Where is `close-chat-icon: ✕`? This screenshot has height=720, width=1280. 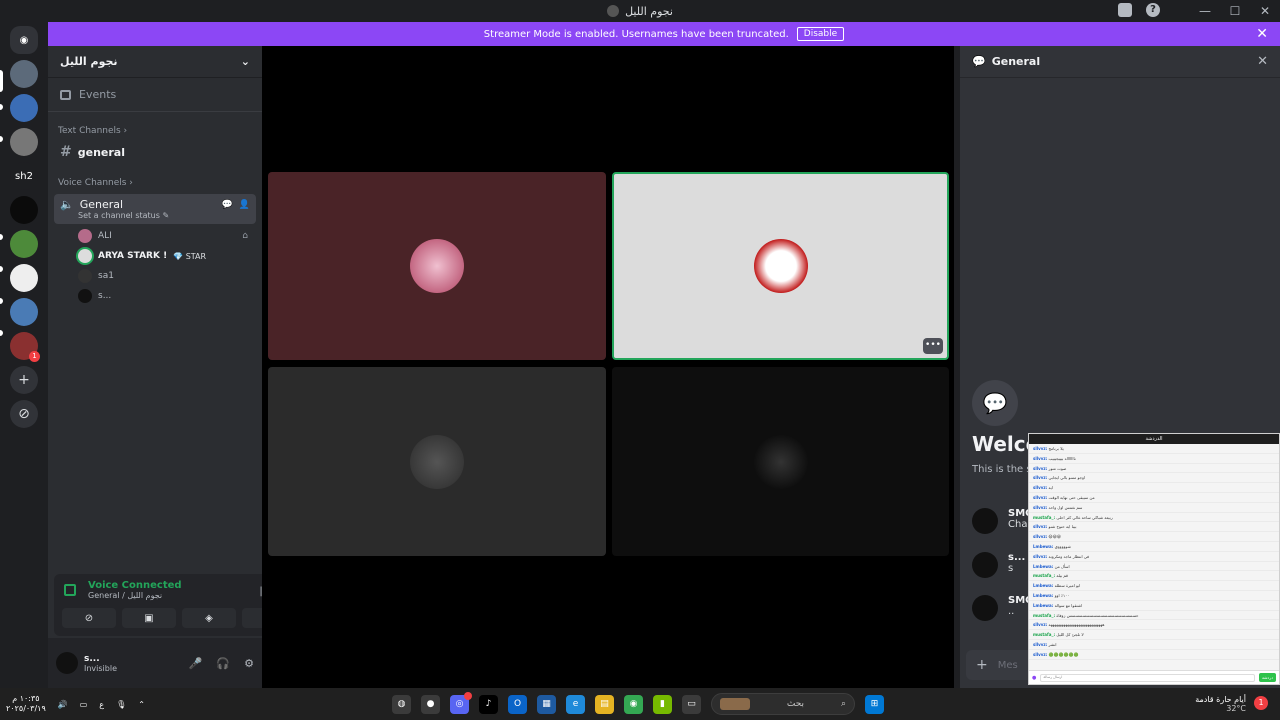
close-chat-icon: ✕ is located at coordinates (1262, 61).